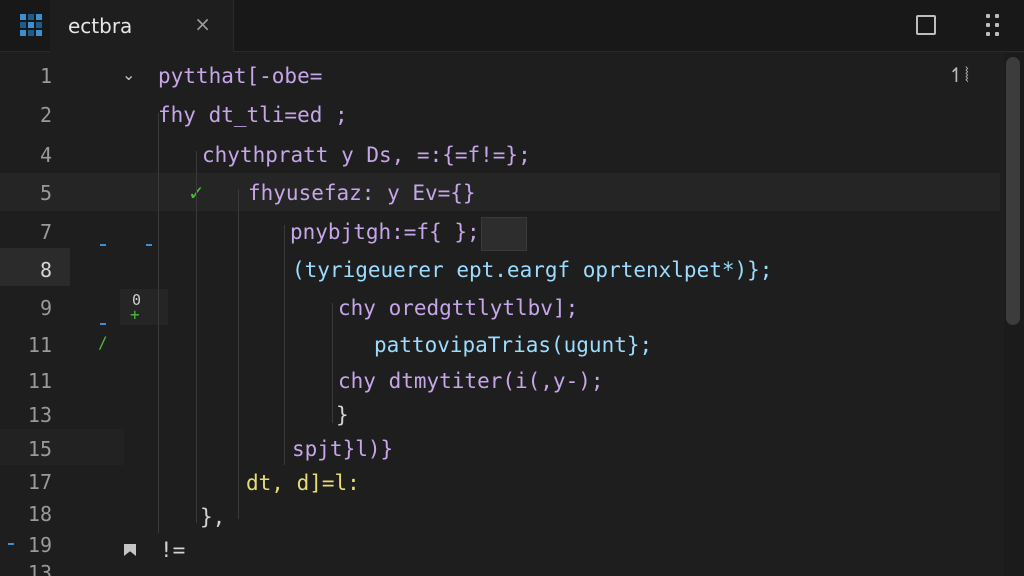 The image size is (1024, 576). I want to click on code-line: !=, so click(172, 550).